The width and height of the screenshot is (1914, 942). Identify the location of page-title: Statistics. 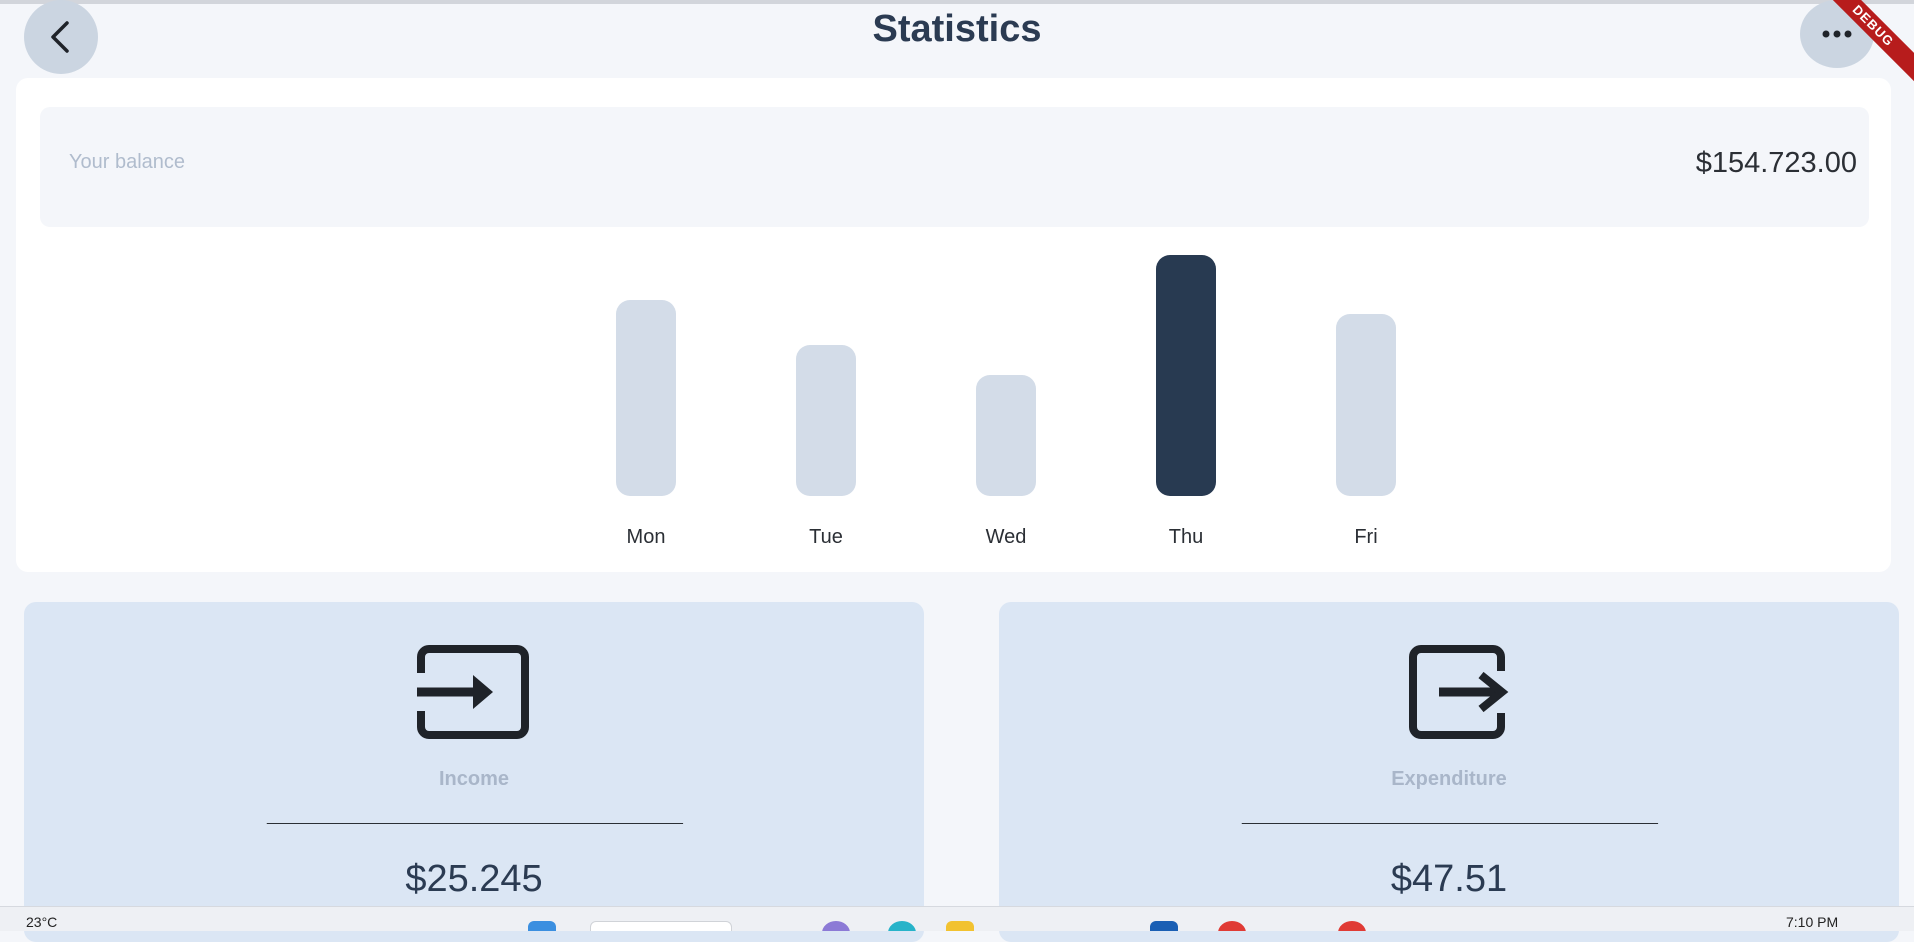
(957, 29).